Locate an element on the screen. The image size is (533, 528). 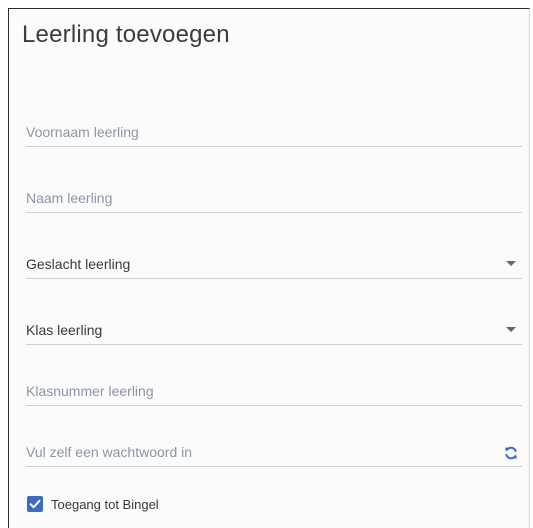
last-name-placeholder: Naam leerling is located at coordinates (69, 198).